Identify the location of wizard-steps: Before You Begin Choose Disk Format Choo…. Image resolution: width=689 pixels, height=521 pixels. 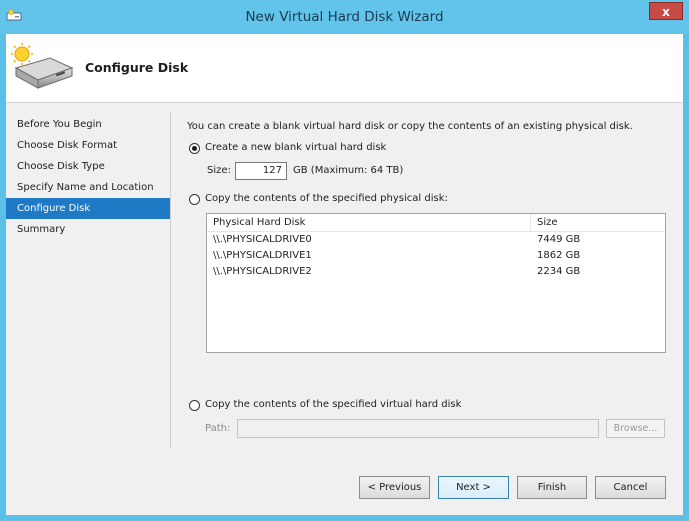
(88, 177).